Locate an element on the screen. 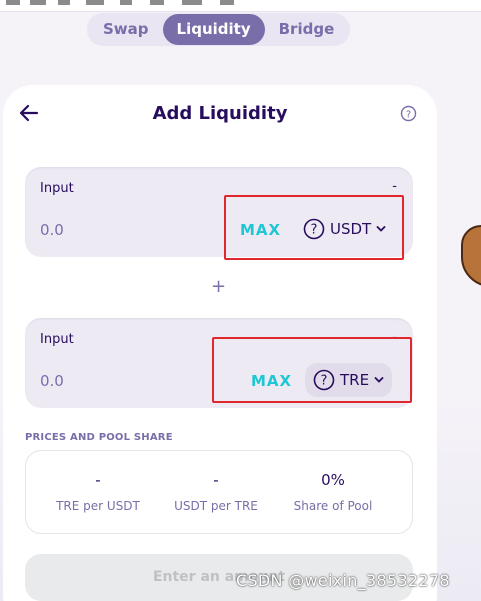  highlight-box-b is located at coordinates (312, 370).